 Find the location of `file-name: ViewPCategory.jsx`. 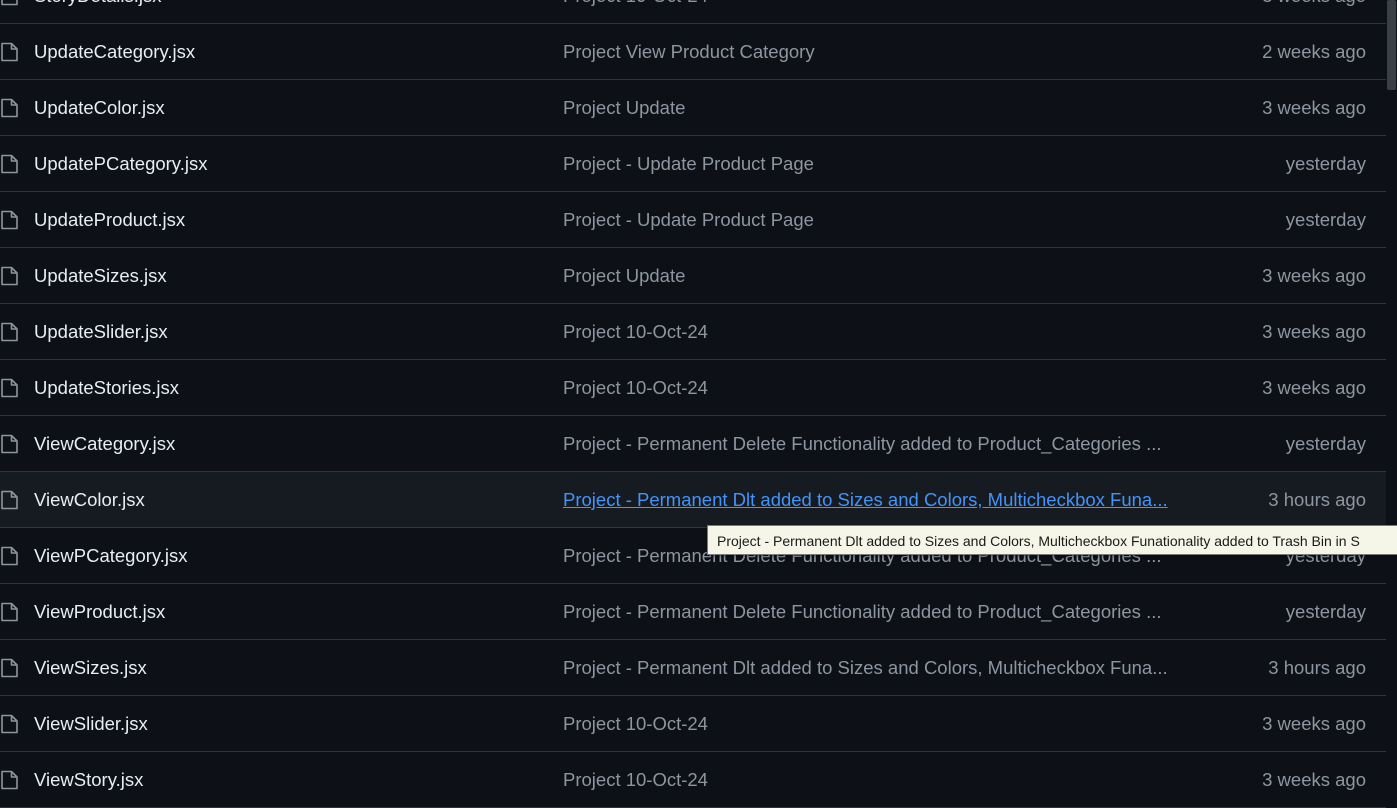

file-name: ViewPCategory.jsx is located at coordinates (111, 556).